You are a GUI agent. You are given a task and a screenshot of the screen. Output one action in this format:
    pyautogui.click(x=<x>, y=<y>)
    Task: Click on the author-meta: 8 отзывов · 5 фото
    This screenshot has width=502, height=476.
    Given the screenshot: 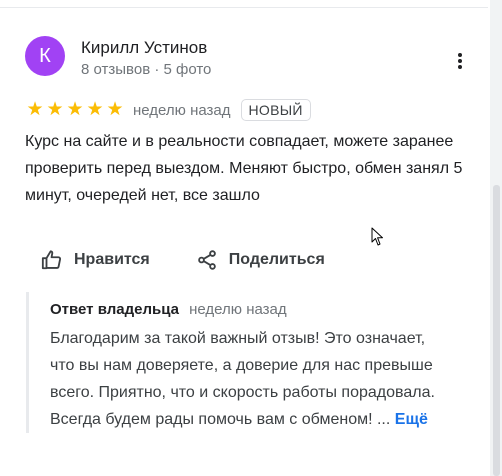 What is the action you would take?
    pyautogui.click(x=146, y=69)
    